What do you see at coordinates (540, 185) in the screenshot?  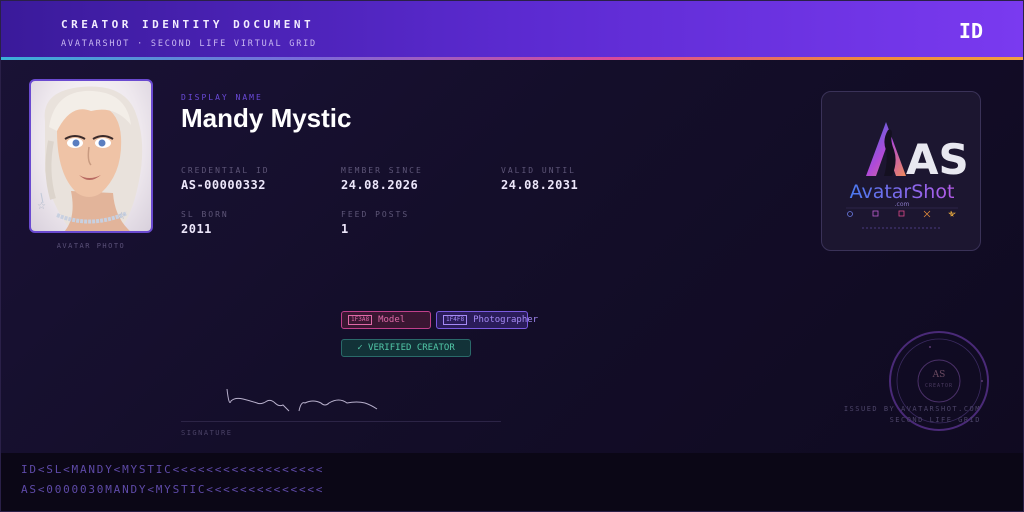 I see `valid-until-value: 24.08.2031` at bounding box center [540, 185].